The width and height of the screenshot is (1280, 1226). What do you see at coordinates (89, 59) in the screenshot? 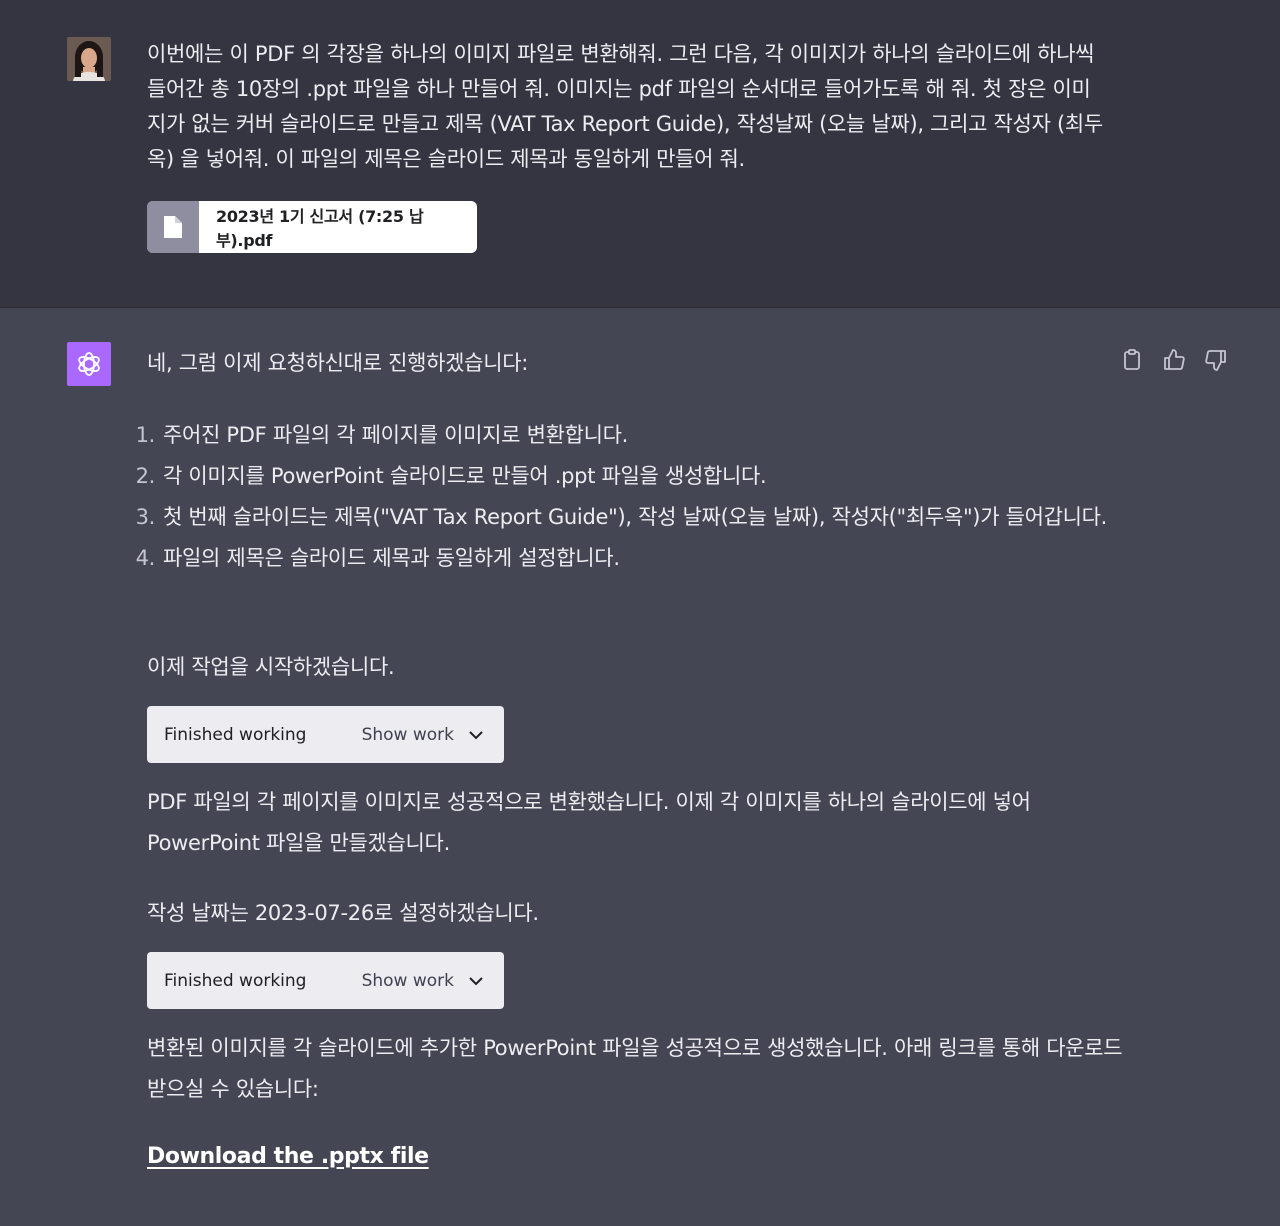
I see `user-avatar` at bounding box center [89, 59].